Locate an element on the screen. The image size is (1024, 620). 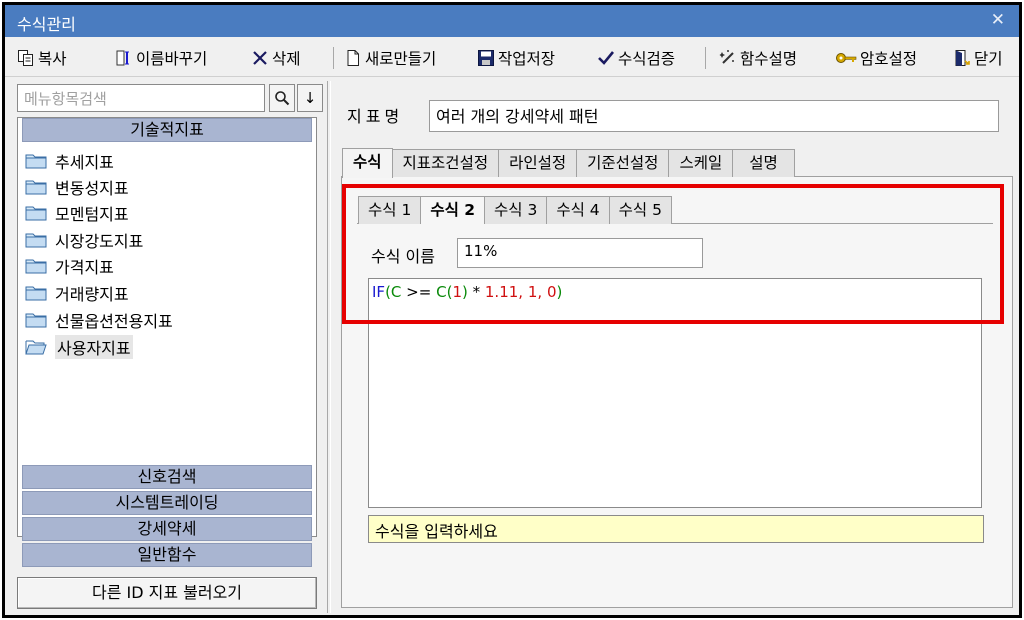
tree-item-price: 가격지표 is located at coordinates (69, 266).